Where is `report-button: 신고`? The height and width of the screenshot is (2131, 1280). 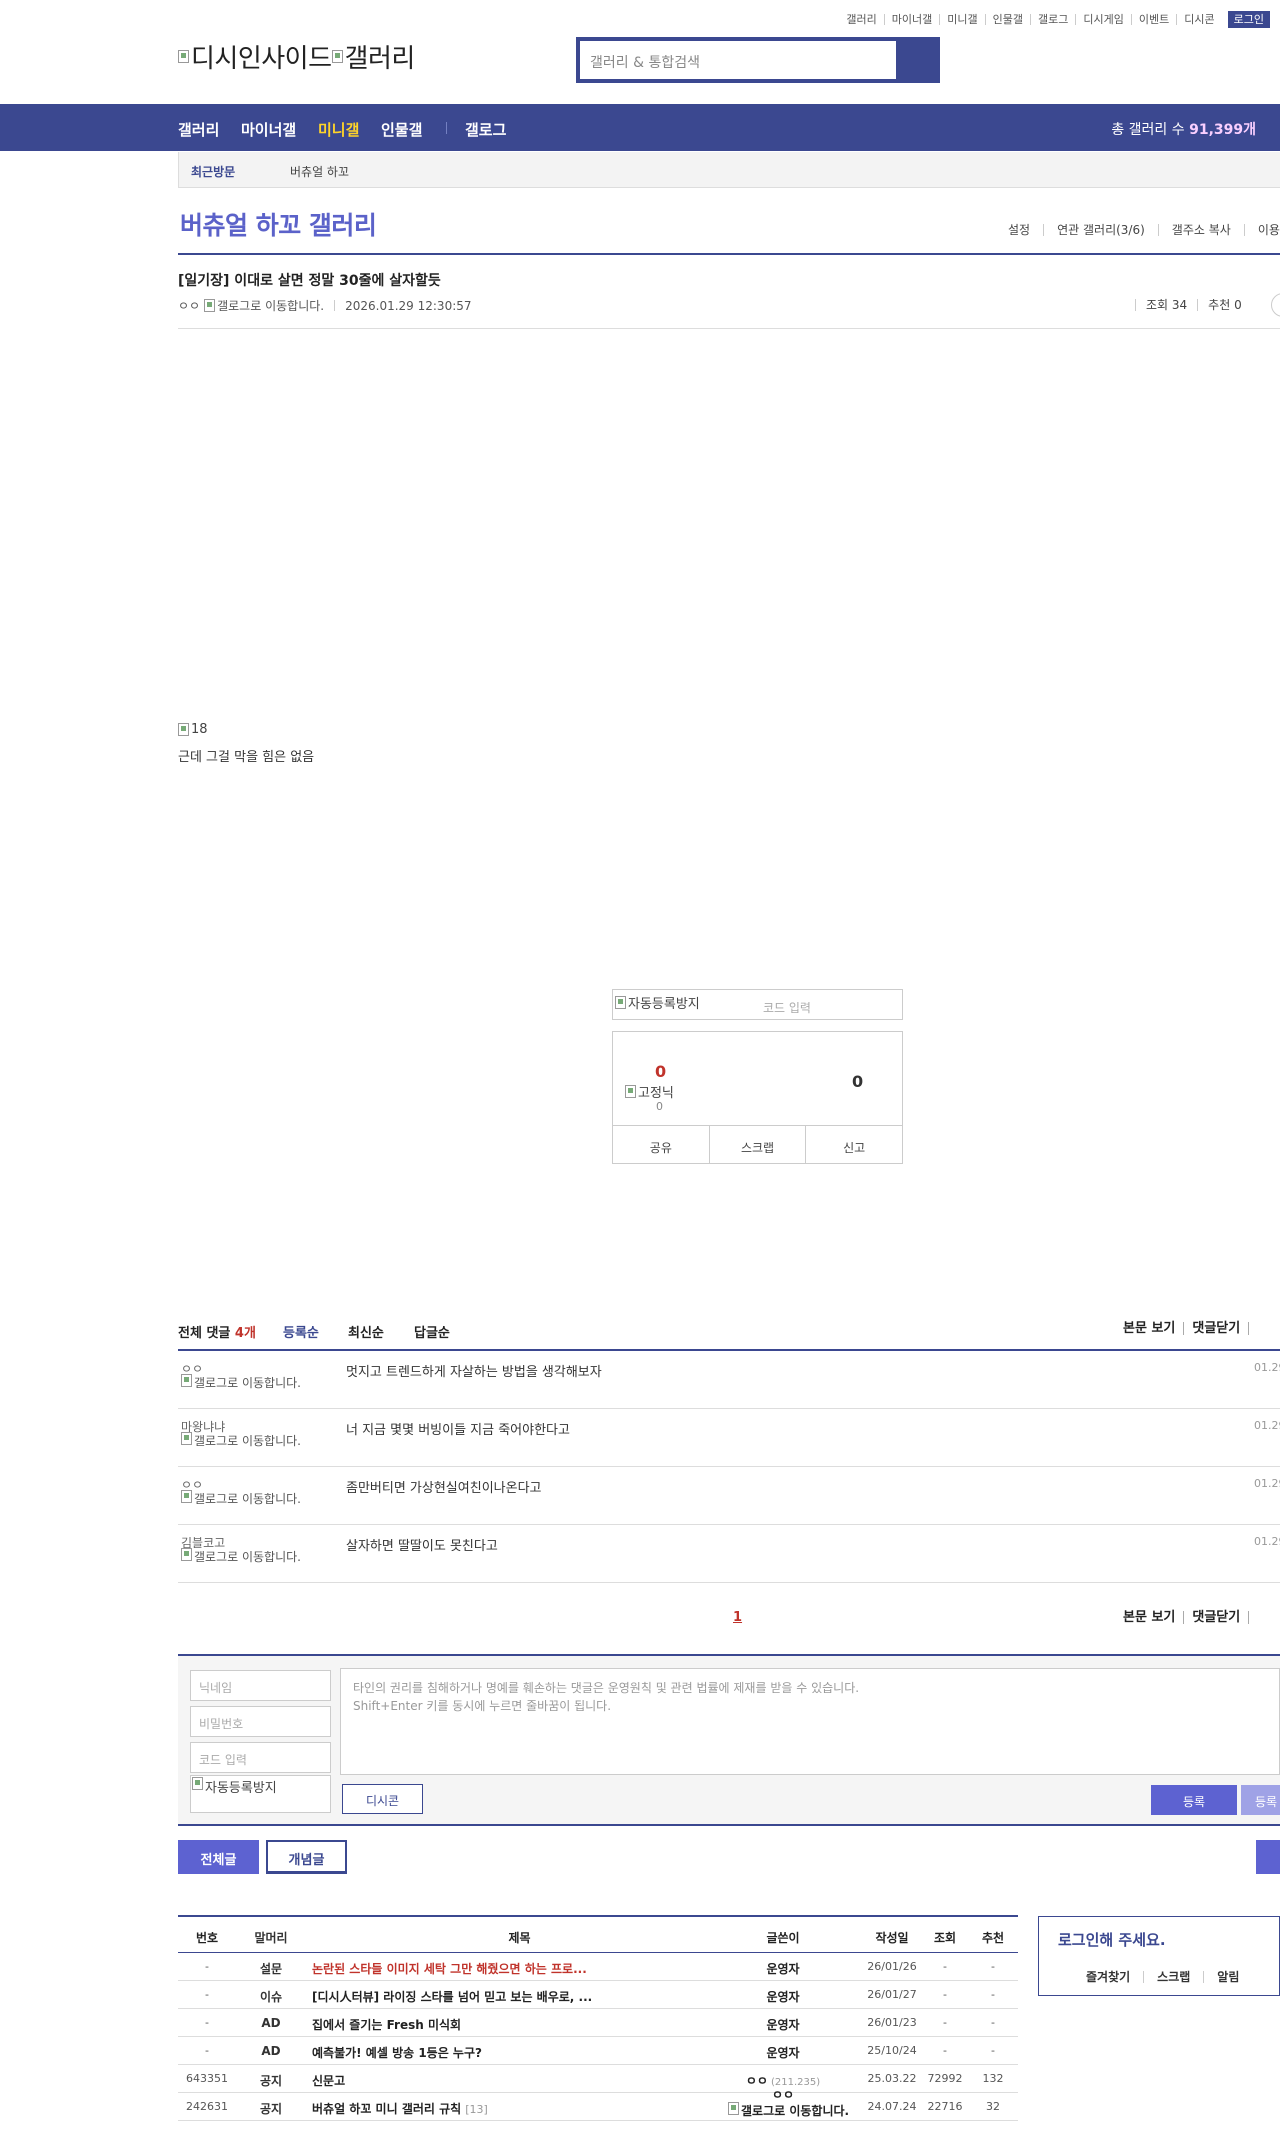 report-button: 신고 is located at coordinates (853, 1144).